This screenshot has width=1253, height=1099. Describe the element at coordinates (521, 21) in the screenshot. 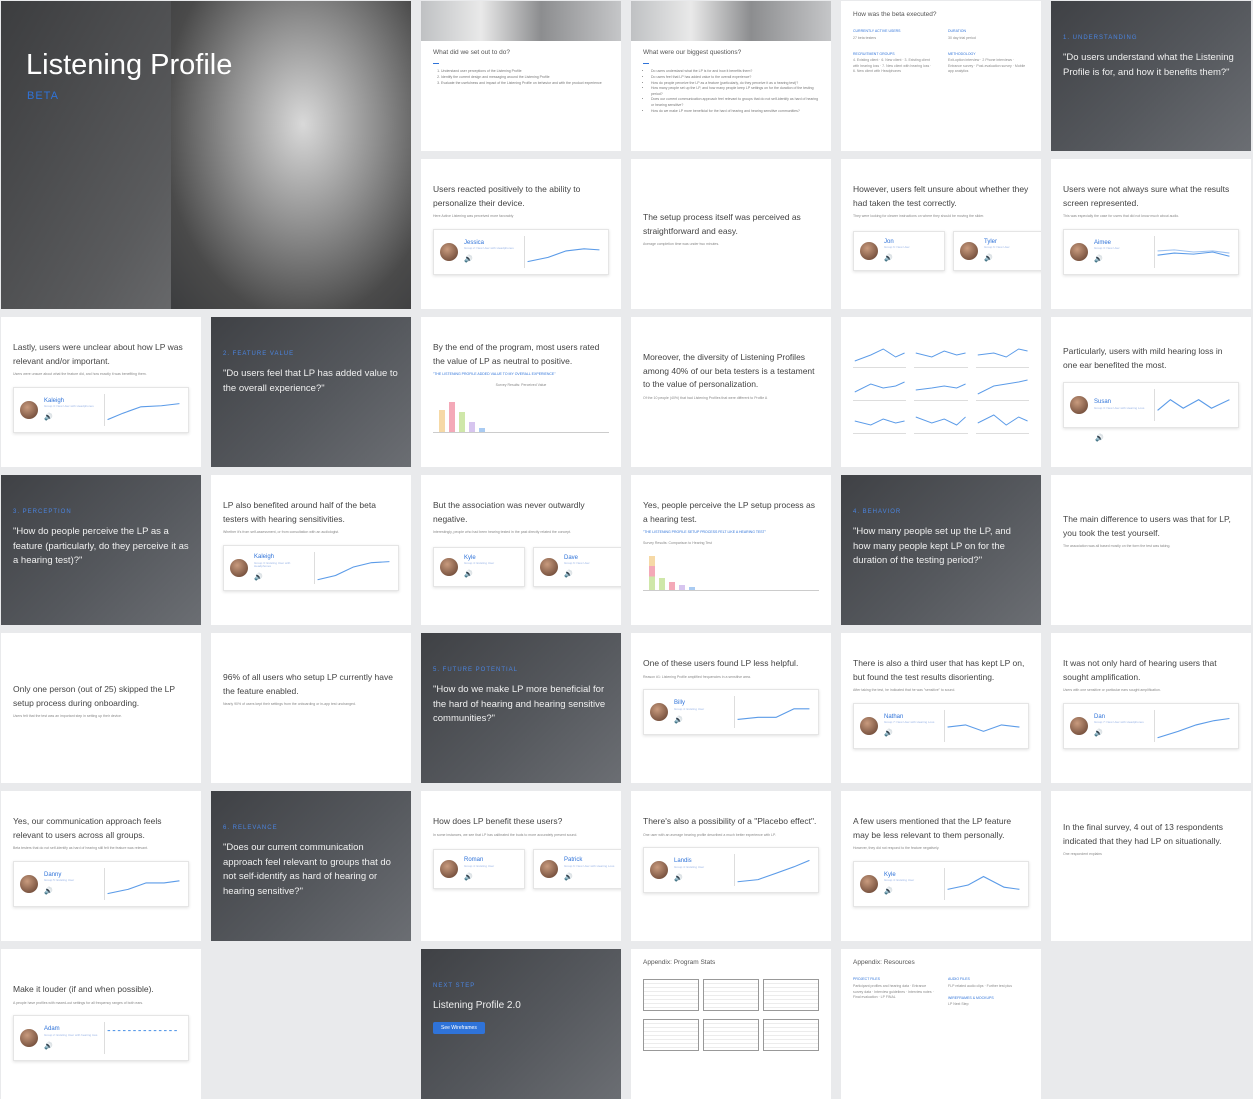

I see `team-photo` at that location.